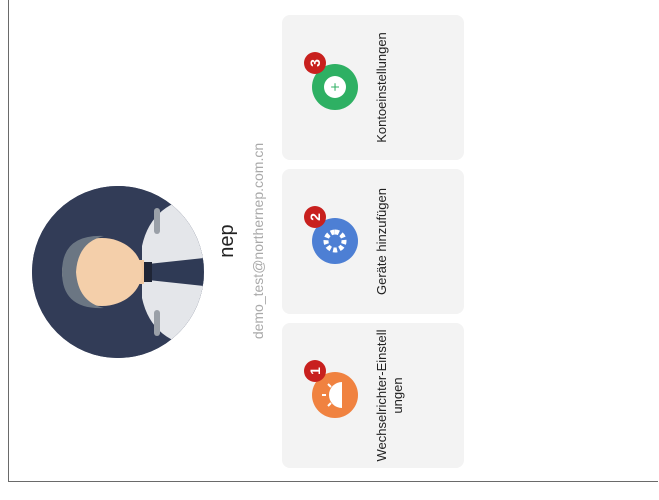 The image size is (659, 500). I want to click on badge-2: 2, so click(315, 217).